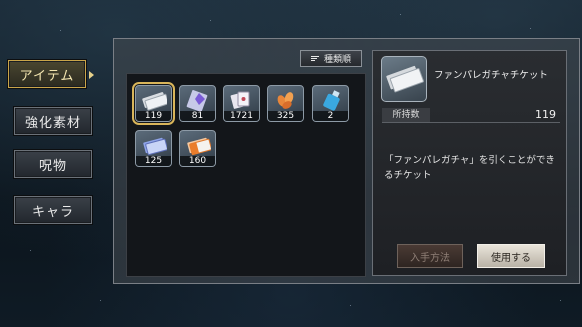 The width and height of the screenshot is (582, 327). What do you see at coordinates (241, 116) in the screenshot?
I see `item-quantity: 1721` at bounding box center [241, 116].